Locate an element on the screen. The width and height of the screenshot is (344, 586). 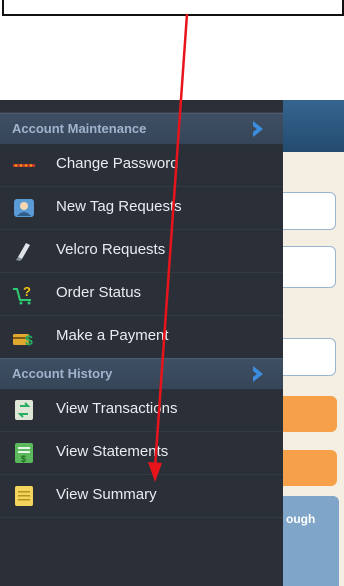
money-card-icon: $ is located at coordinates (23, 340).